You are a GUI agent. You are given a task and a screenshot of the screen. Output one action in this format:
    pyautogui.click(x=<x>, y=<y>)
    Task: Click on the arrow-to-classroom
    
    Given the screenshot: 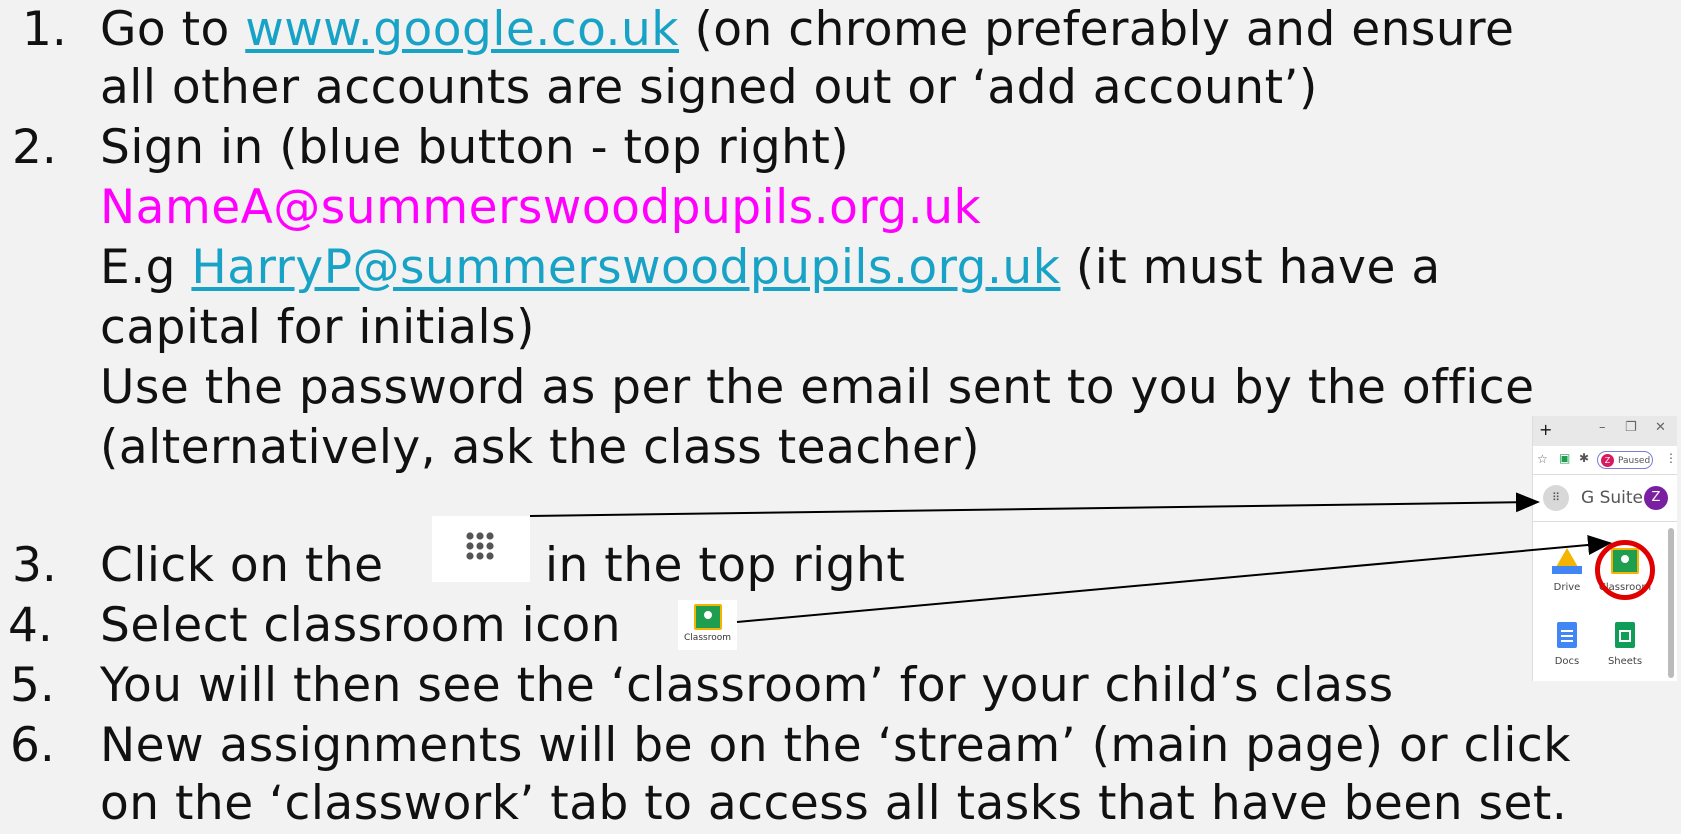 What is the action you would take?
    pyautogui.click(x=1174, y=579)
    